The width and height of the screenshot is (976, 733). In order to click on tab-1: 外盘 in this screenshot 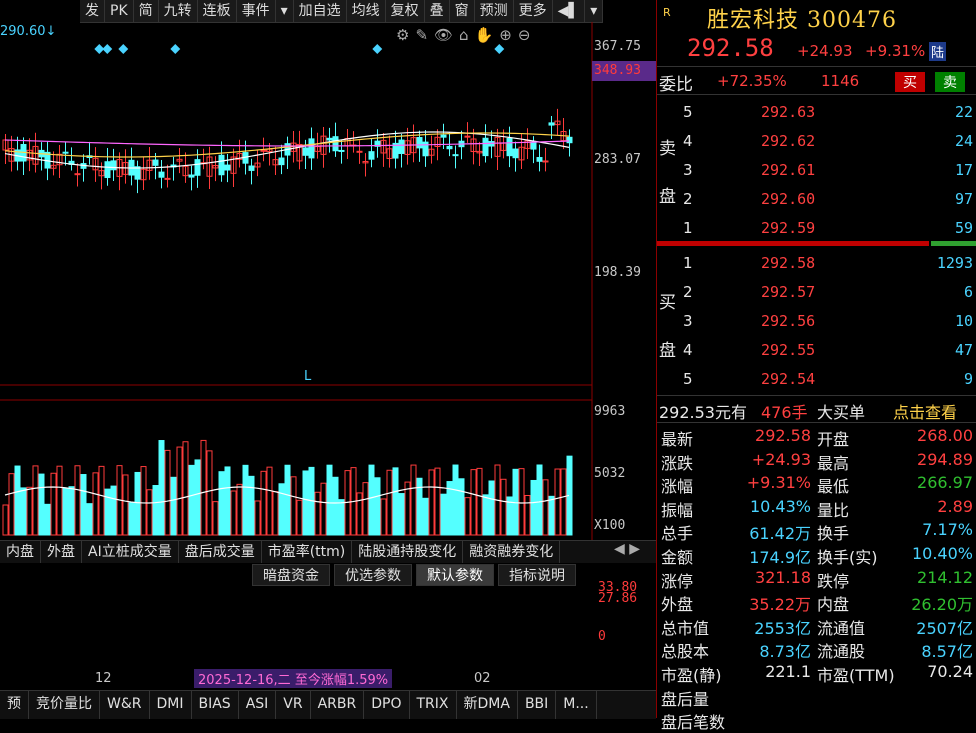, I will do `click(61, 552)`.